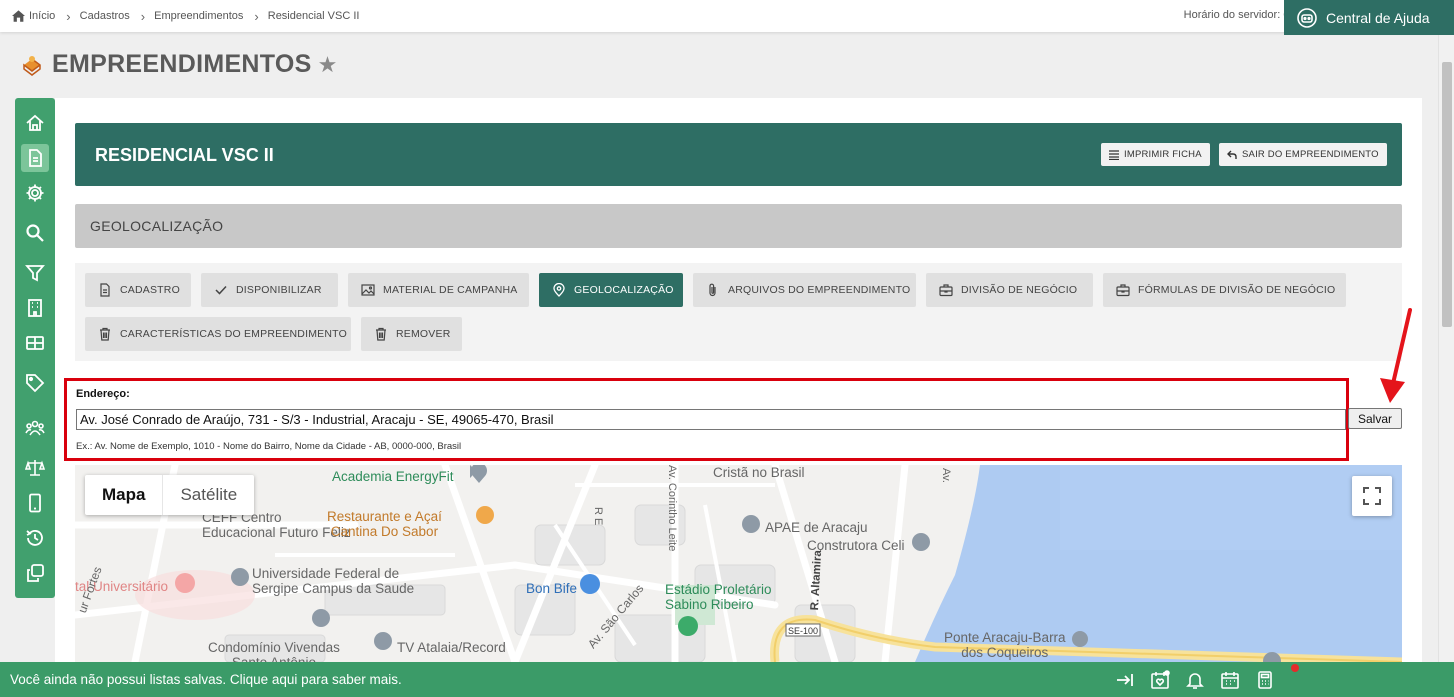 This screenshot has width=1454, height=697. I want to click on fullscreen-button, so click(1372, 496).